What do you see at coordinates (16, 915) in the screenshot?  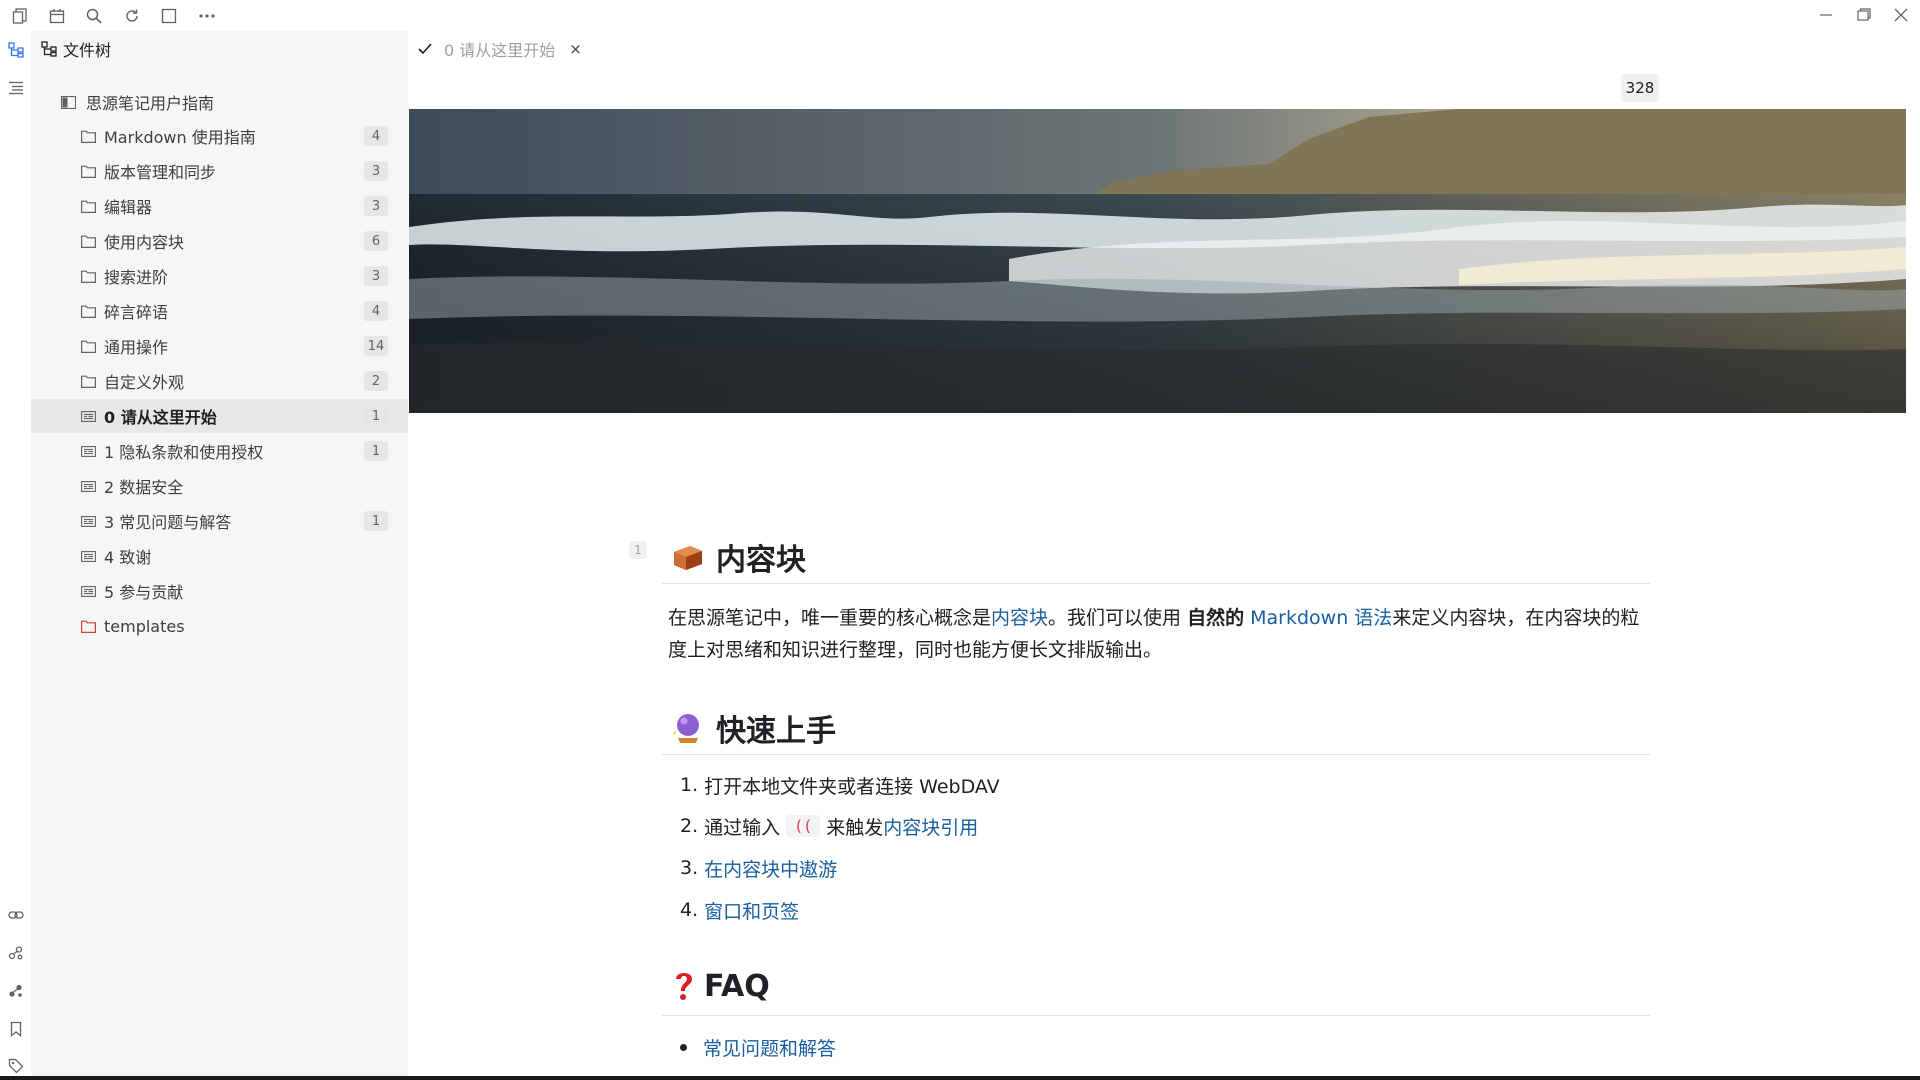 I see `backlinks-icon` at bounding box center [16, 915].